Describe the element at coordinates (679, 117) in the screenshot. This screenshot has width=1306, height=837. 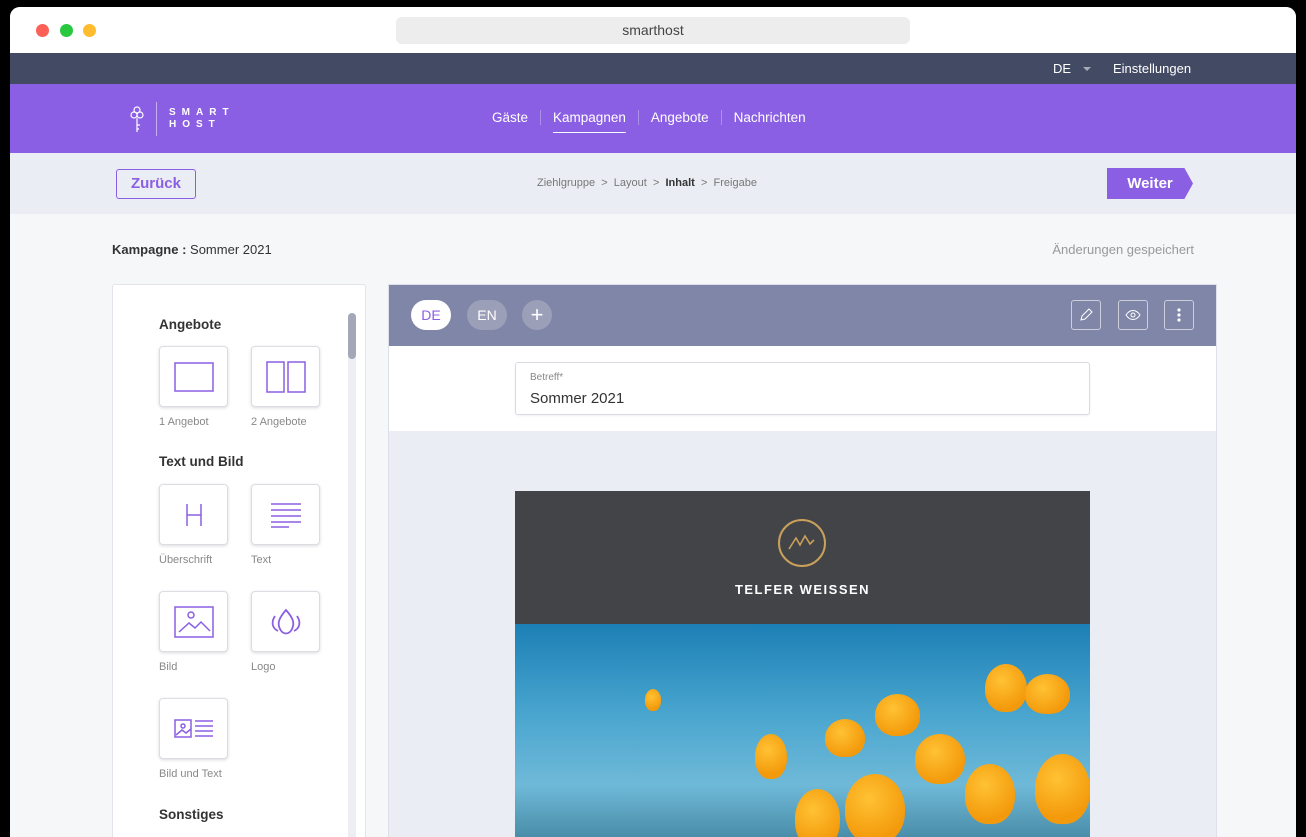
I see `nav-item-angebote: Angebote` at that location.